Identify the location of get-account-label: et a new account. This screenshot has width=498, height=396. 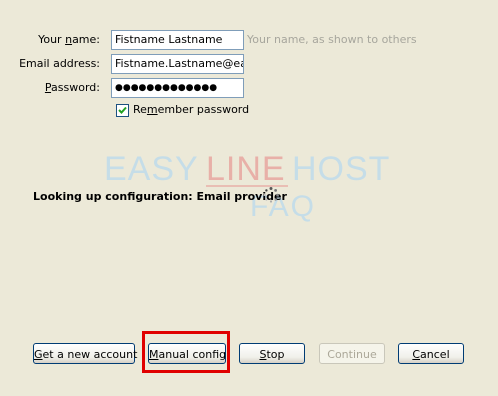
(90, 354).